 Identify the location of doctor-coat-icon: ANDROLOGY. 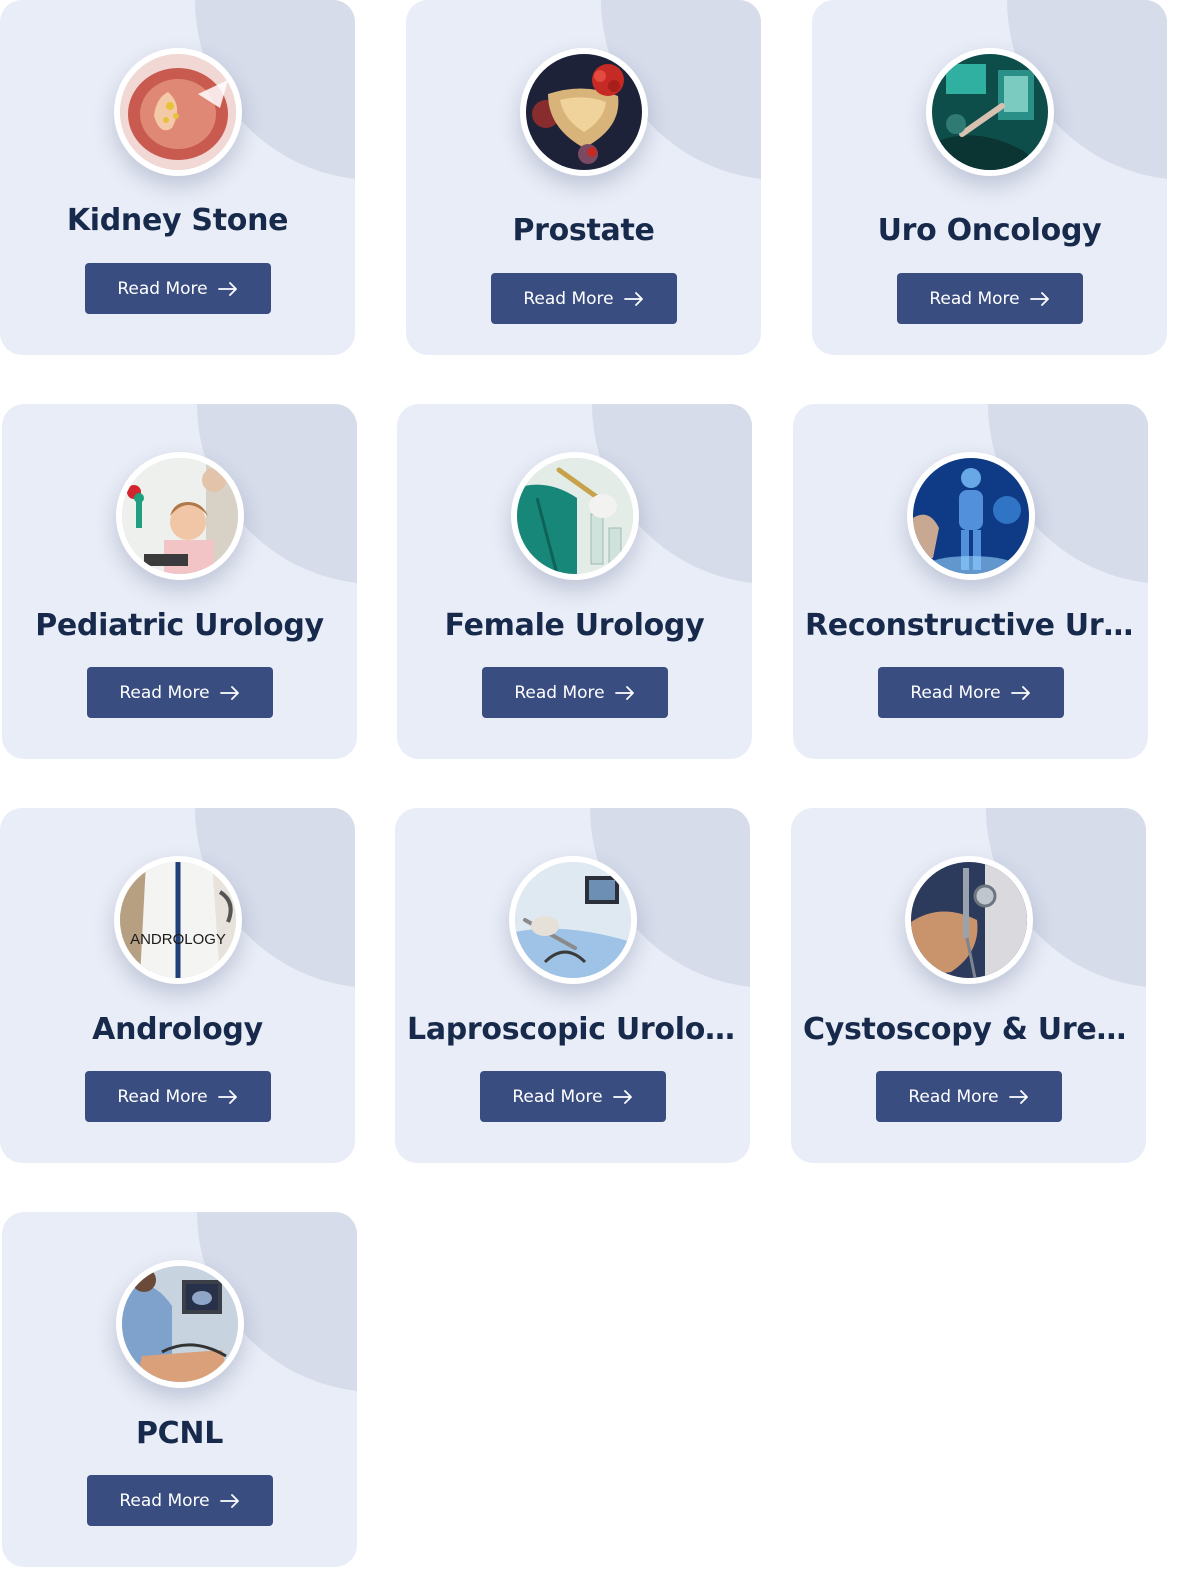
(177, 920).